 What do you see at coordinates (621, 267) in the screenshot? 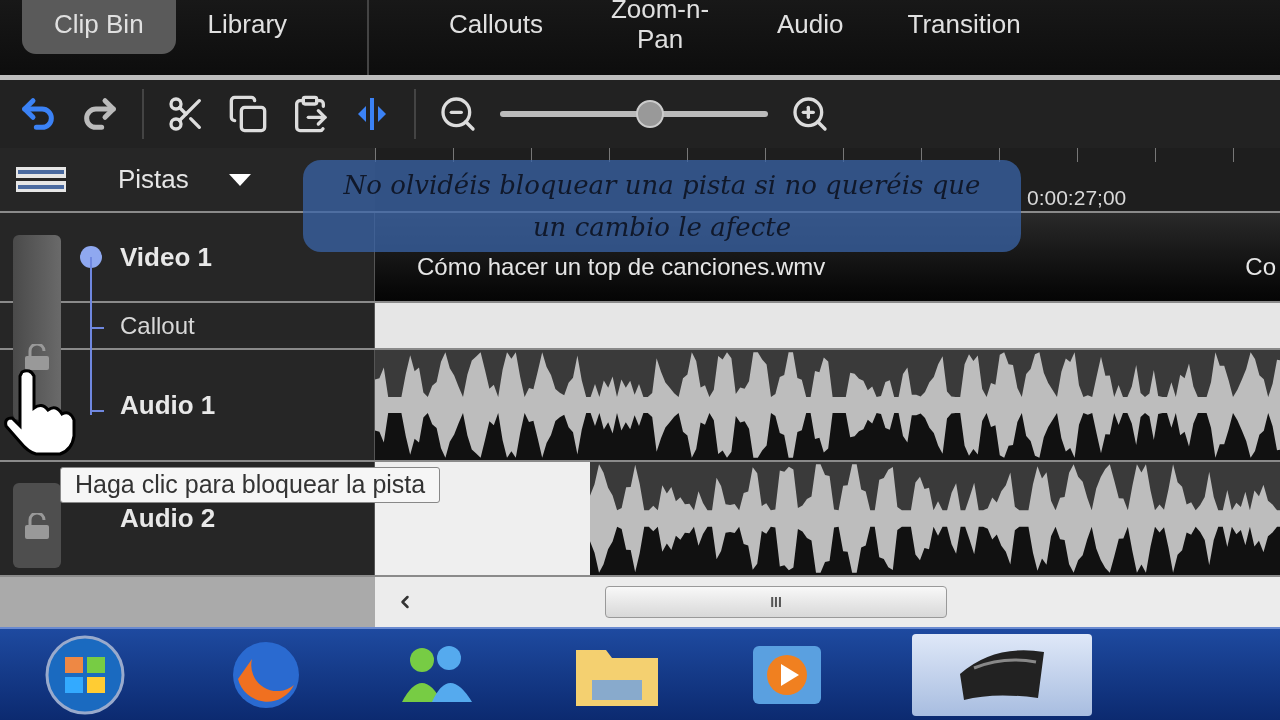
I see `clip-title: Cómo hacer un top de canciones.wmv` at bounding box center [621, 267].